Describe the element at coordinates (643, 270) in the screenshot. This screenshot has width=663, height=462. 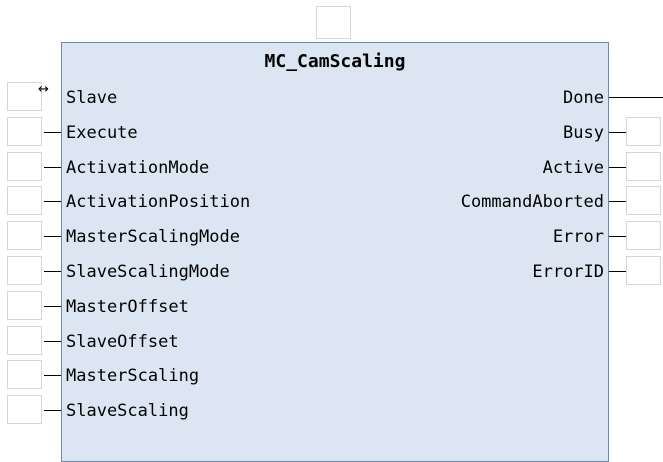
I see `output-variable-error-id` at that location.